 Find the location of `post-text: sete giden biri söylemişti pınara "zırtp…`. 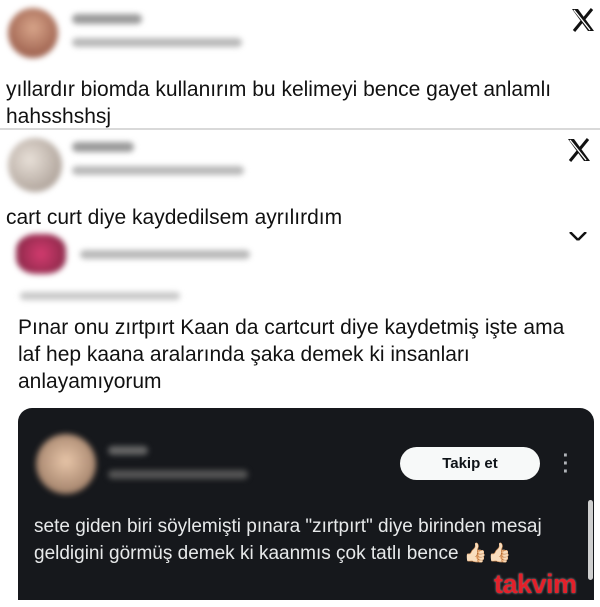

post-text: sete giden biri söylemişti pınara "zırtp… is located at coordinates (288, 540).